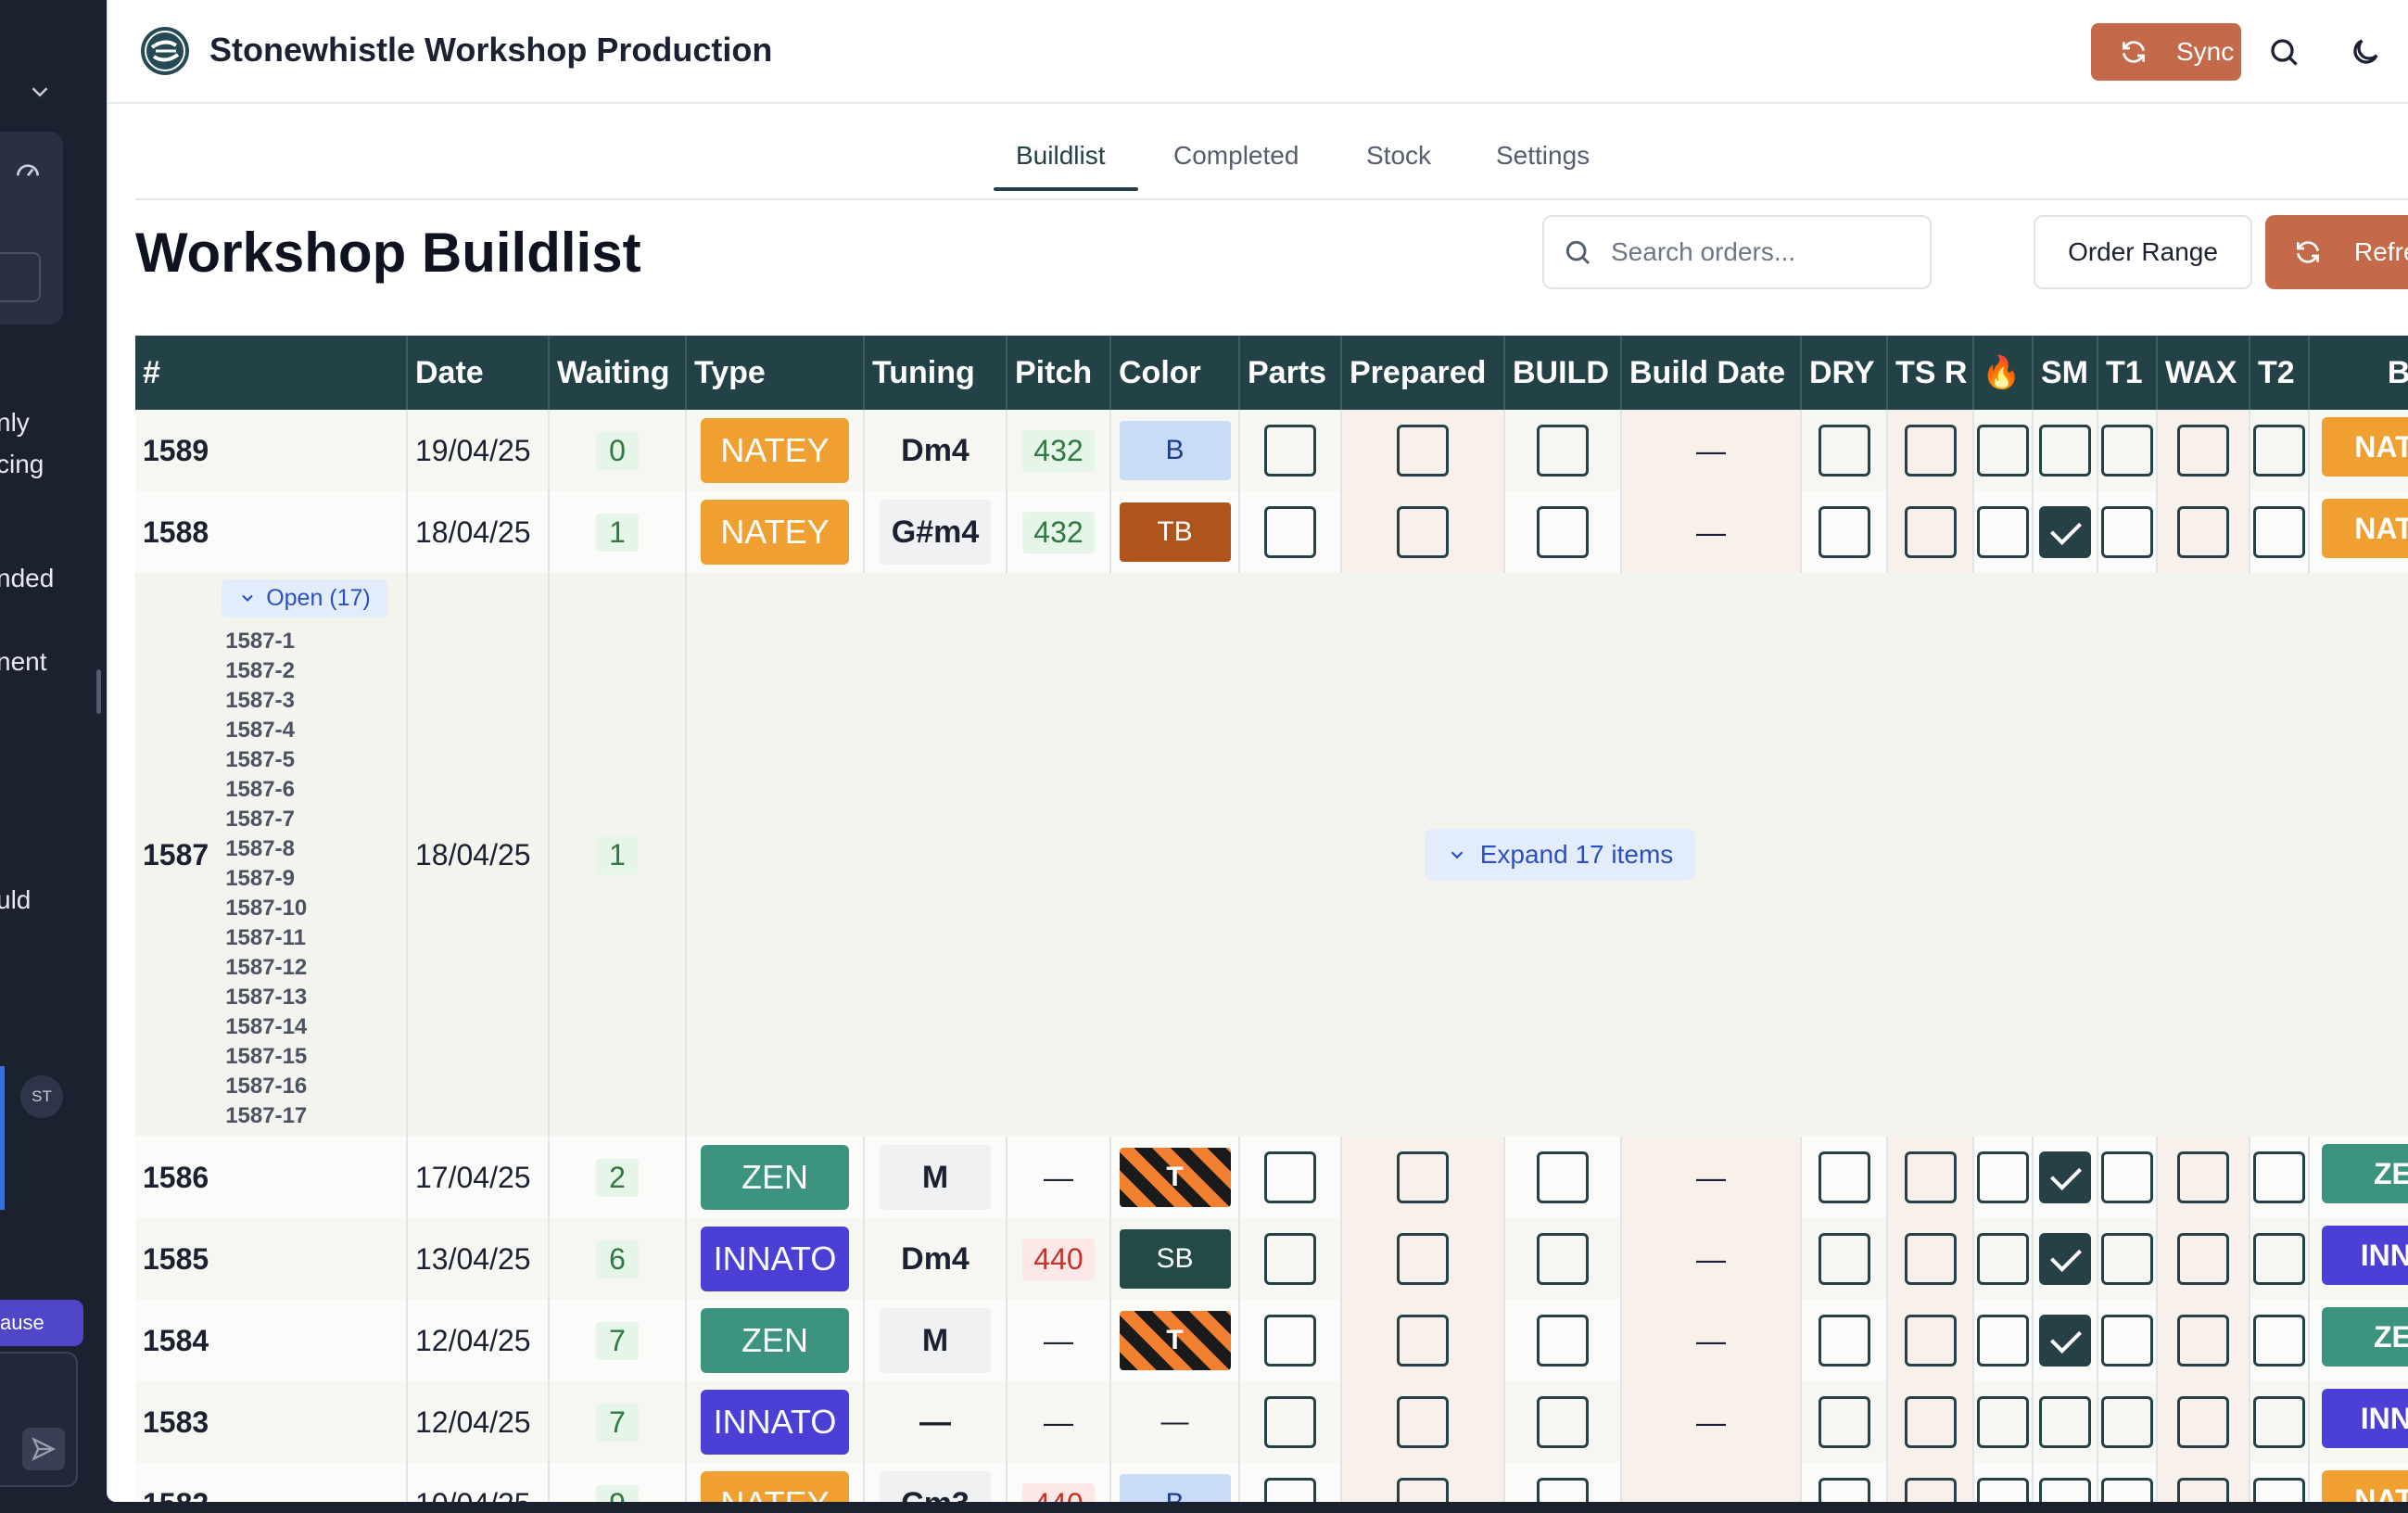  What do you see at coordinates (1271, 1482) in the screenshot?
I see `table-row: 158210/04/25 9 NATEY Cm3 440 B — NATE` at bounding box center [1271, 1482].